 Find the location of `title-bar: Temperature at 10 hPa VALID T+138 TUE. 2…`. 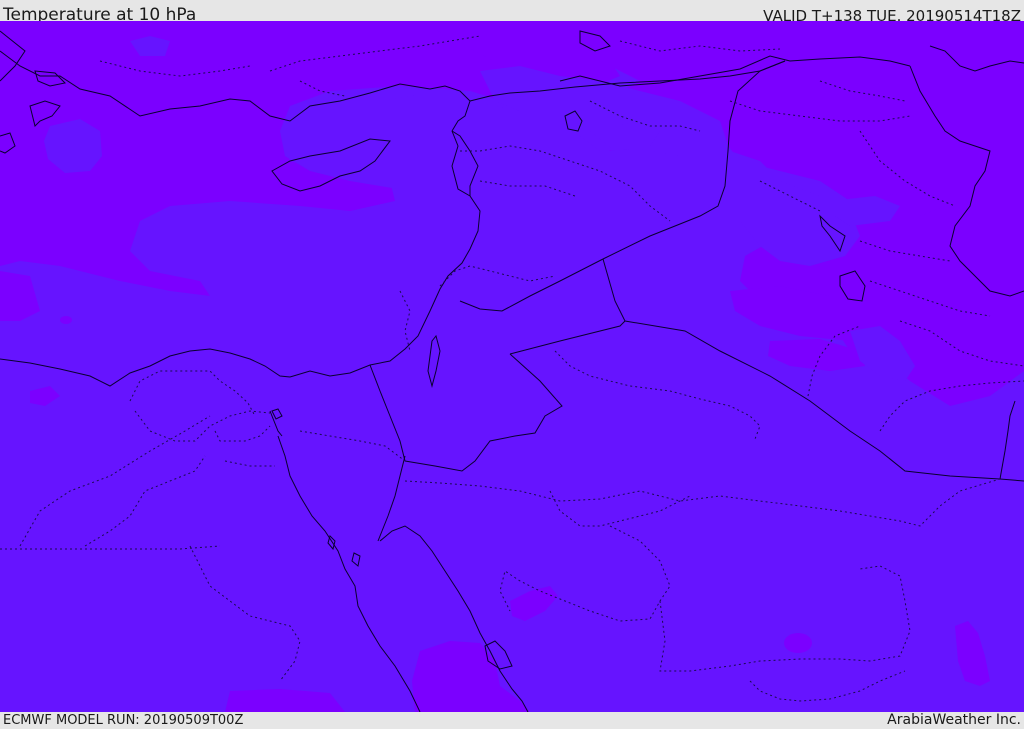

title-bar: Temperature at 10 hPa VALID T+138 TUE. 2… is located at coordinates (512, 12).